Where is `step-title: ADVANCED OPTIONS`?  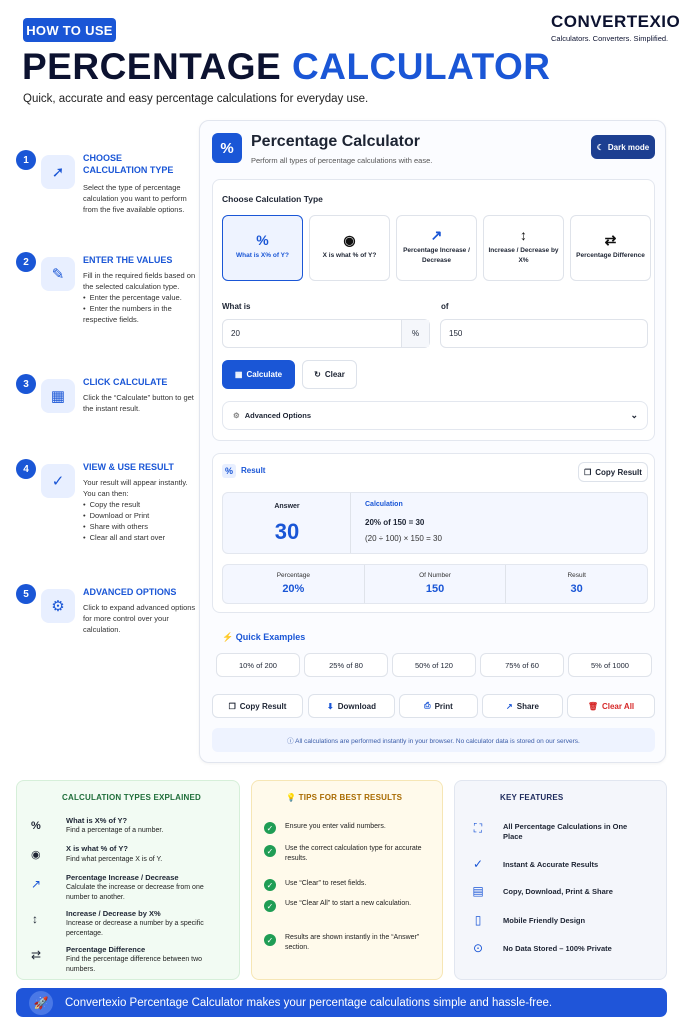 step-title: ADVANCED OPTIONS is located at coordinates (130, 592).